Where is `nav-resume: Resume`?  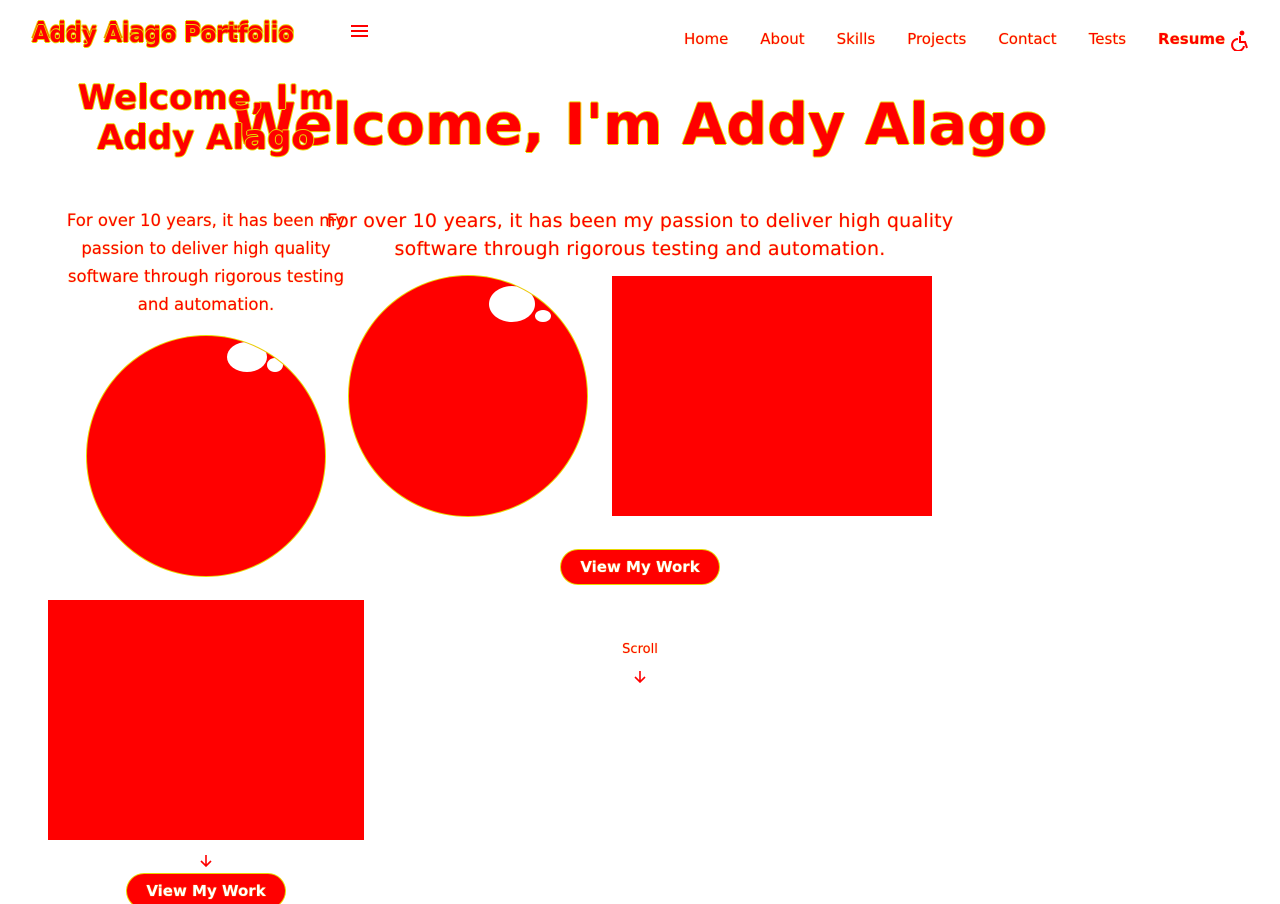
nav-resume: Resume is located at coordinates (1191, 40).